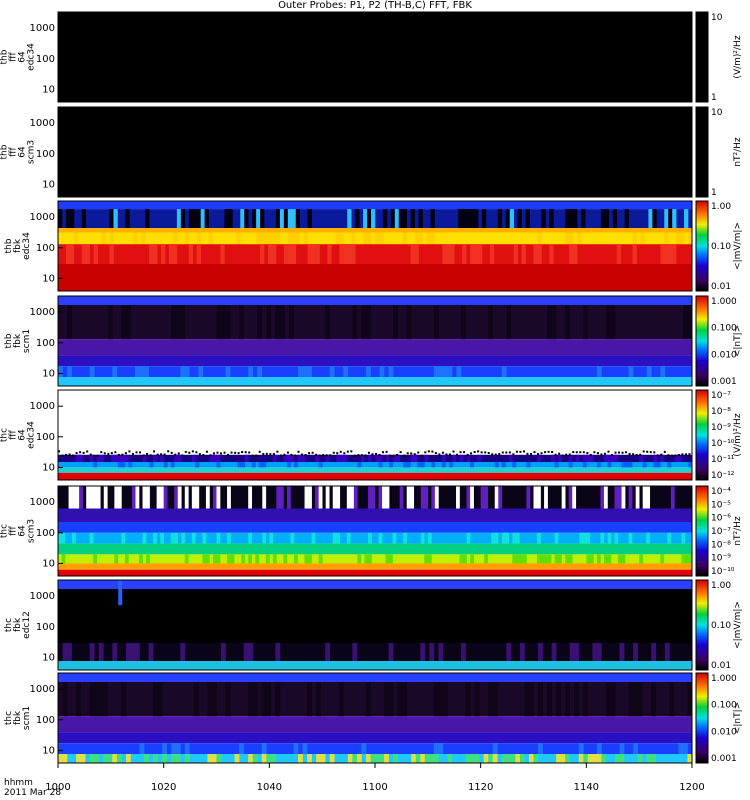  Describe the element at coordinates (723, 460) in the screenshot. I see `colorbar-tick-label: 10⁻¹¹` at that location.